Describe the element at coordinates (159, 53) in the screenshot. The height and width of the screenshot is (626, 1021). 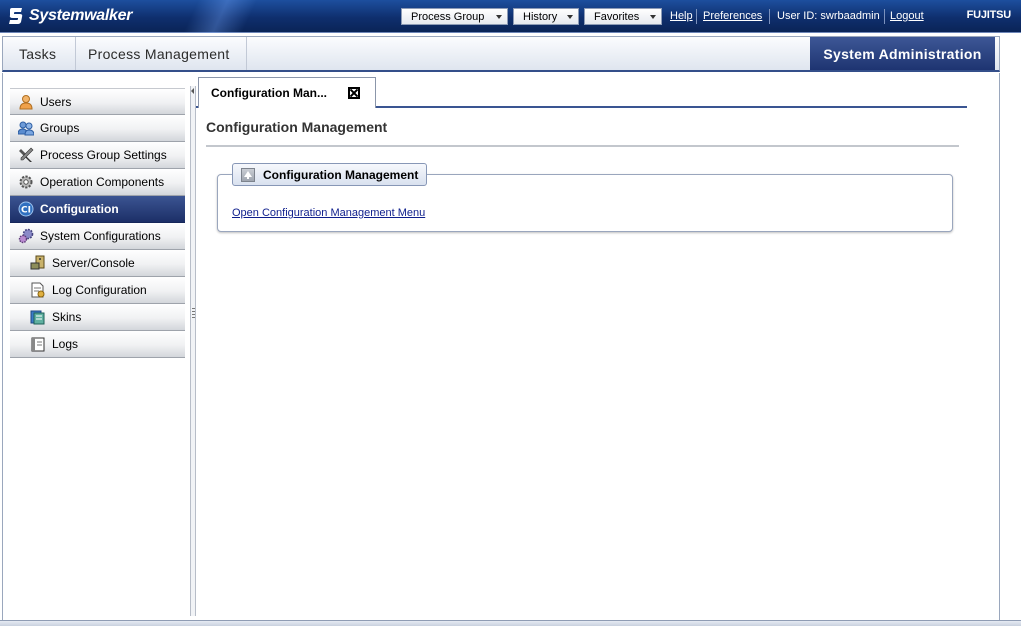
I see `tab-process-management-label: Process Management` at that location.